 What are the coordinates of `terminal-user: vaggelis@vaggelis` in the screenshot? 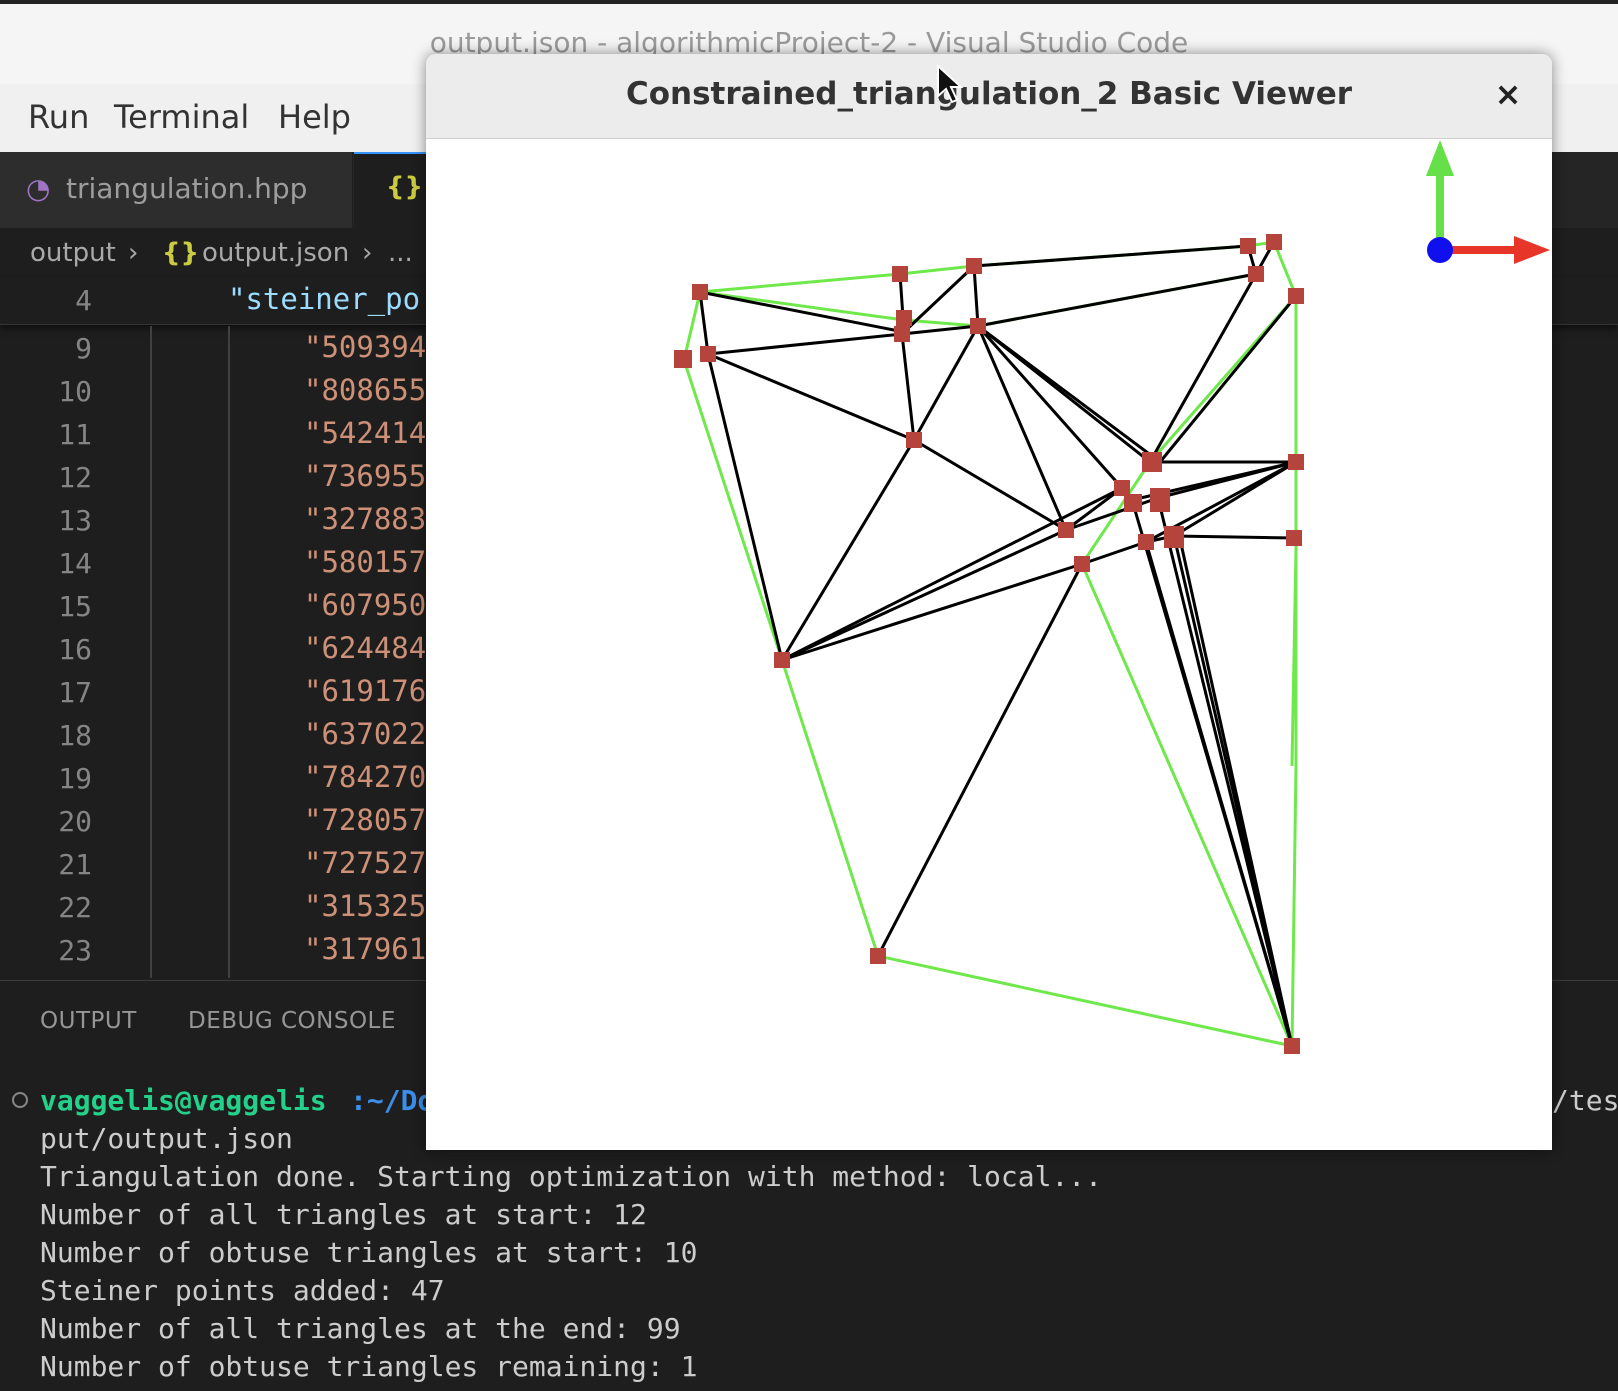 It's located at (183, 1100).